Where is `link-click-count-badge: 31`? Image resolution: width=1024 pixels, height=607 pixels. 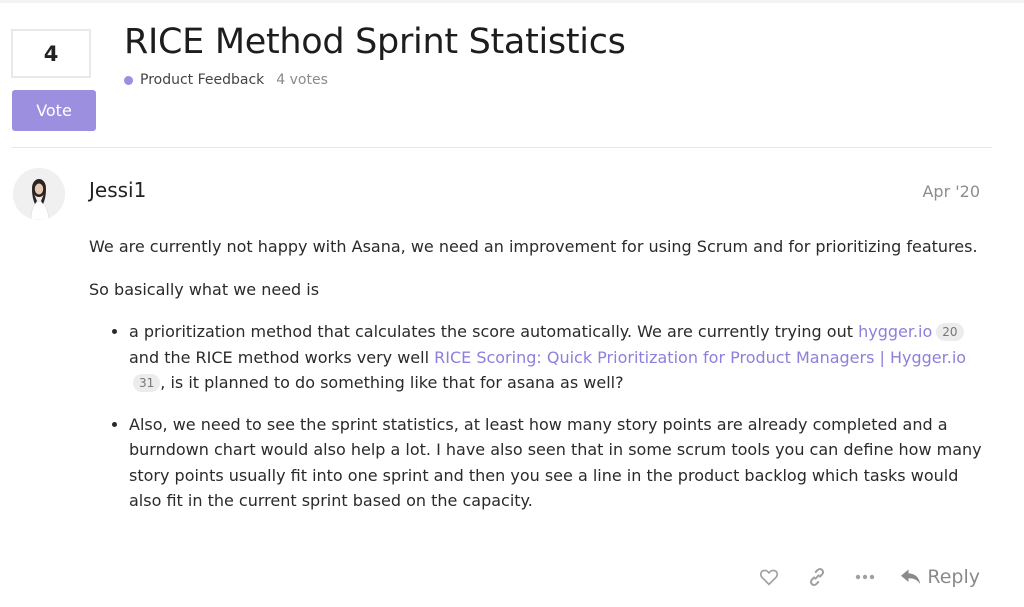 link-click-count-badge: 31 is located at coordinates (147, 383).